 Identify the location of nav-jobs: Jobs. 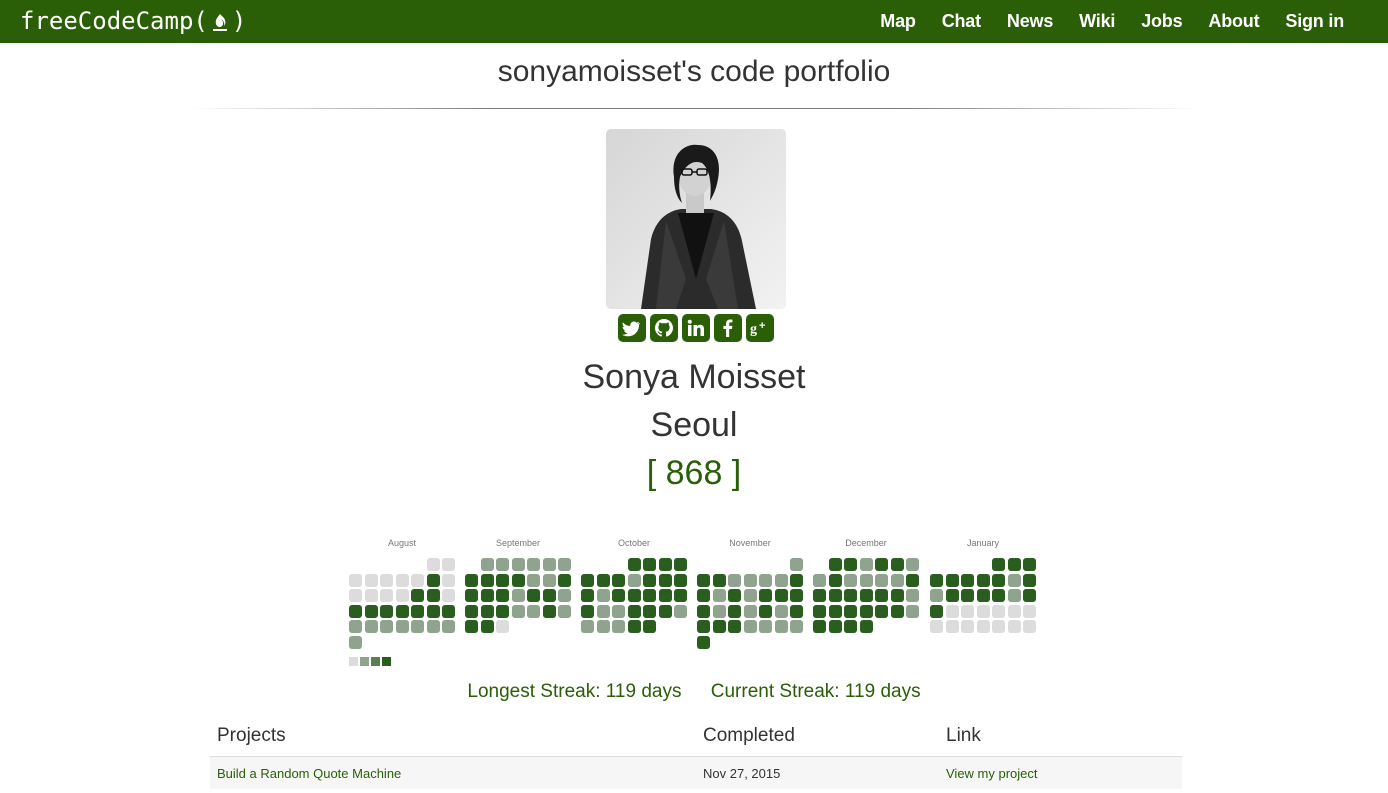
(1161, 21).